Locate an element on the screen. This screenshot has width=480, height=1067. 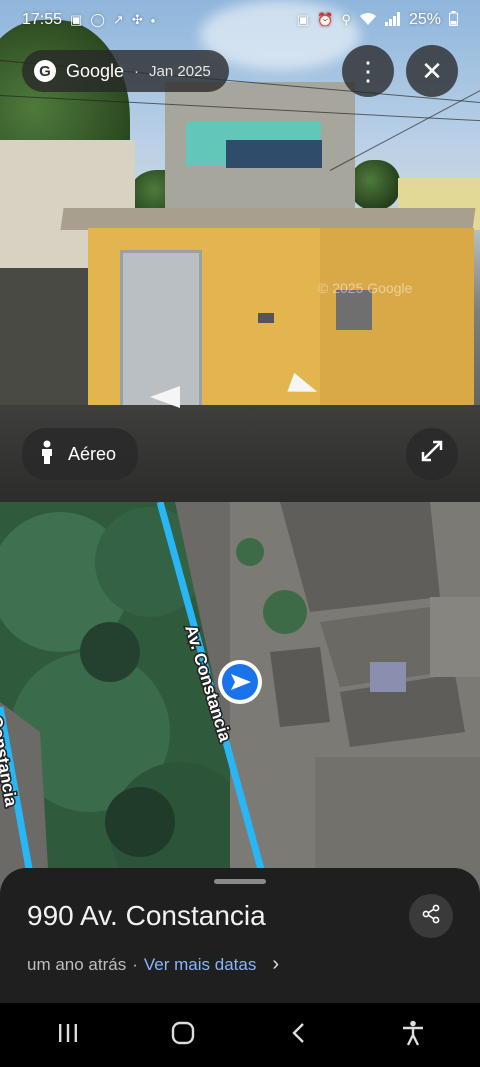
close-button: ✕ is located at coordinates (432, 71).